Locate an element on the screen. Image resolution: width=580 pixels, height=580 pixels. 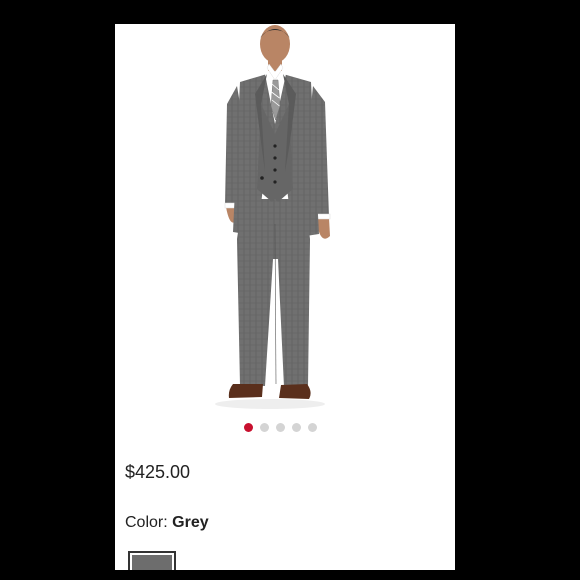
color-swatch-grey is located at coordinates (152, 560).